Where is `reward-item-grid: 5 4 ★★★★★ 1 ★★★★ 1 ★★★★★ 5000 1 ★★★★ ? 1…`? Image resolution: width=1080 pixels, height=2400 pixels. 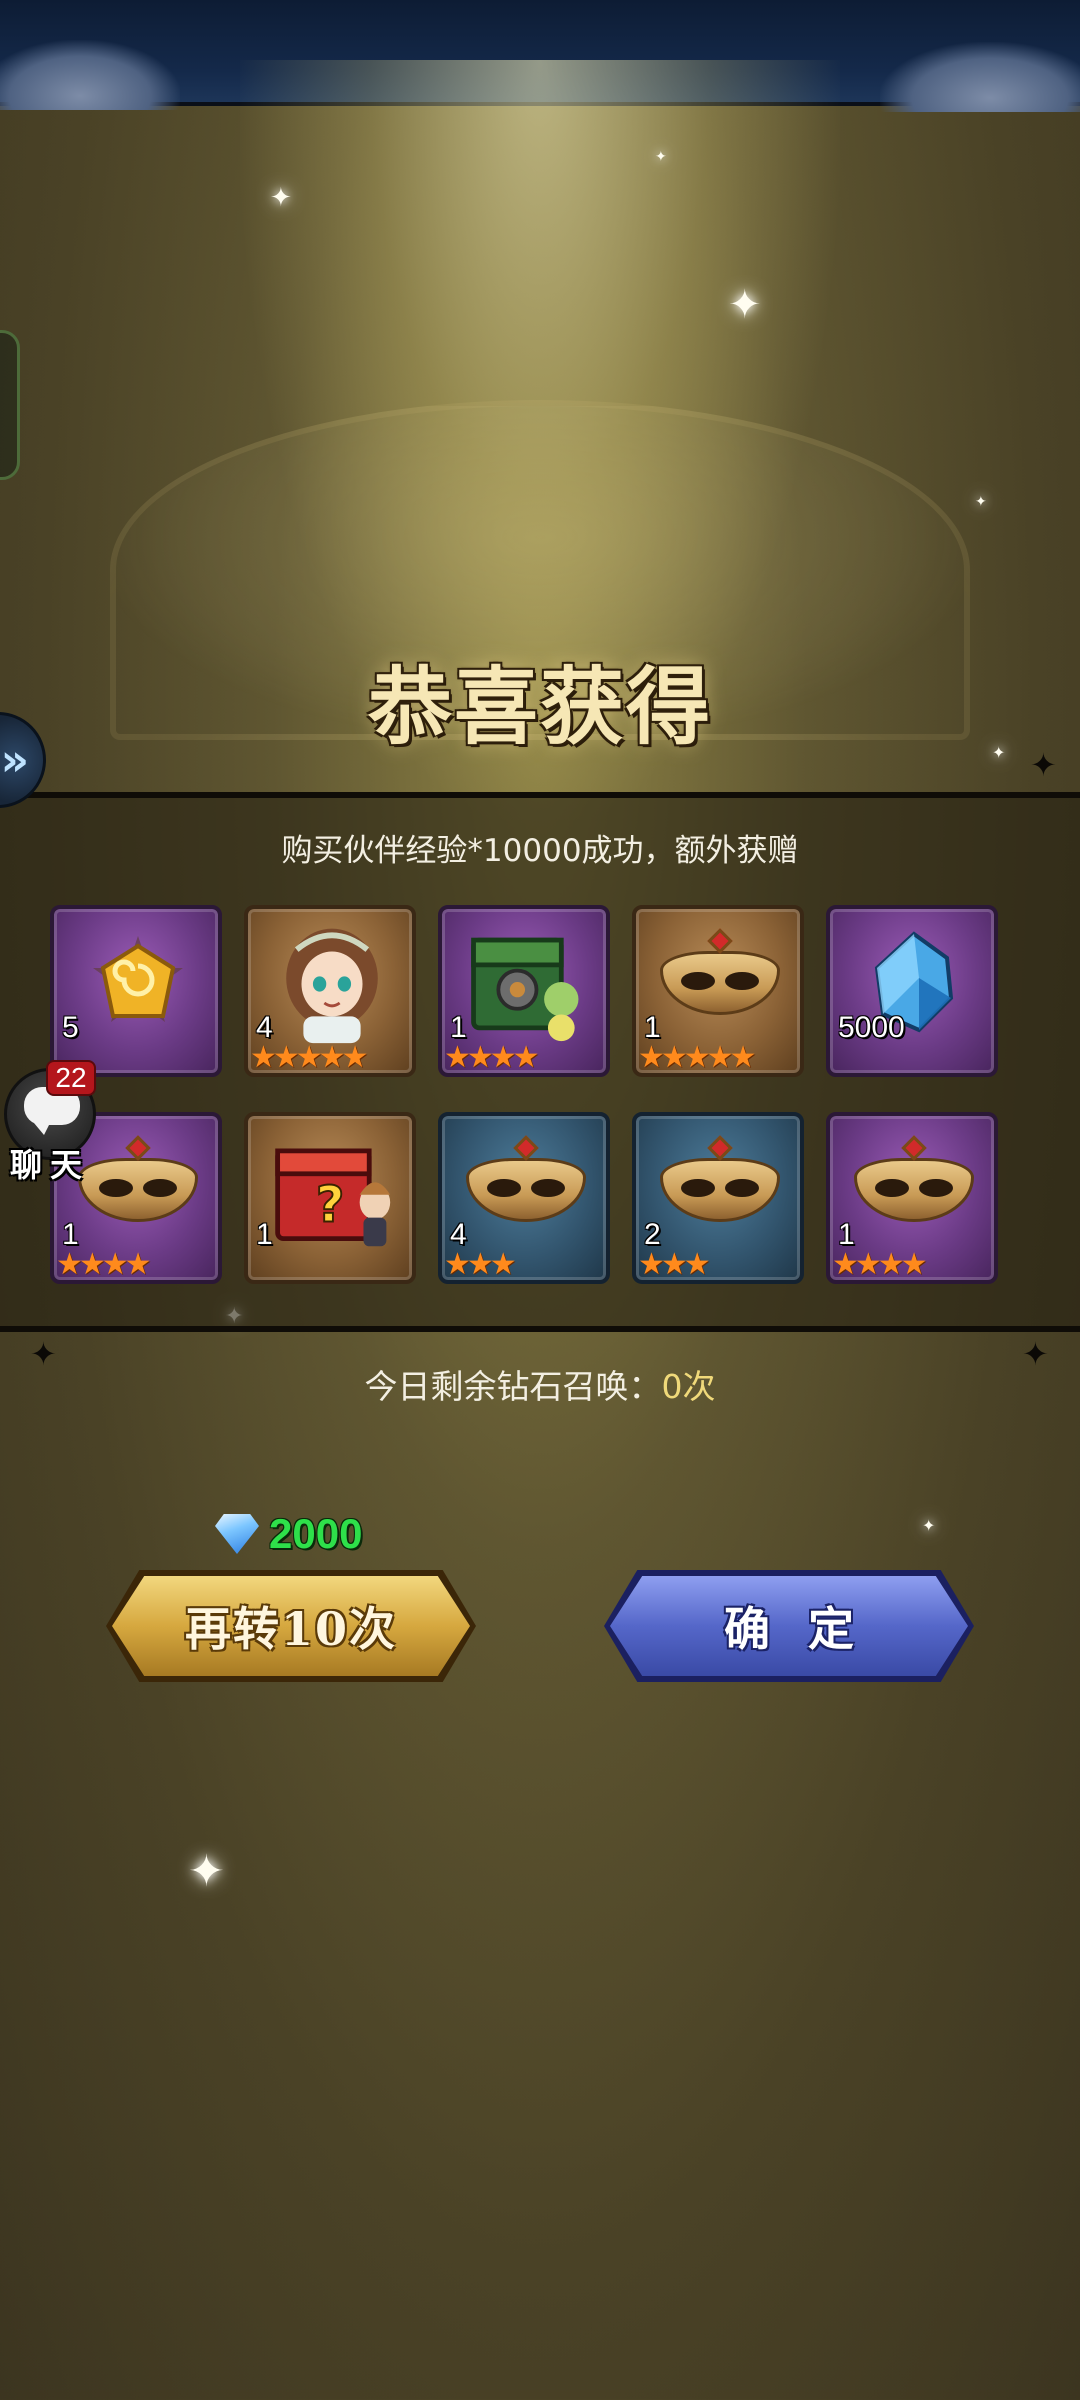
reward-item-grid: 5 4 ★★★★★ 1 ★★★★ 1 ★★★★★ 5000 1 ★★★★ ? 1… is located at coordinates (525, 1095).